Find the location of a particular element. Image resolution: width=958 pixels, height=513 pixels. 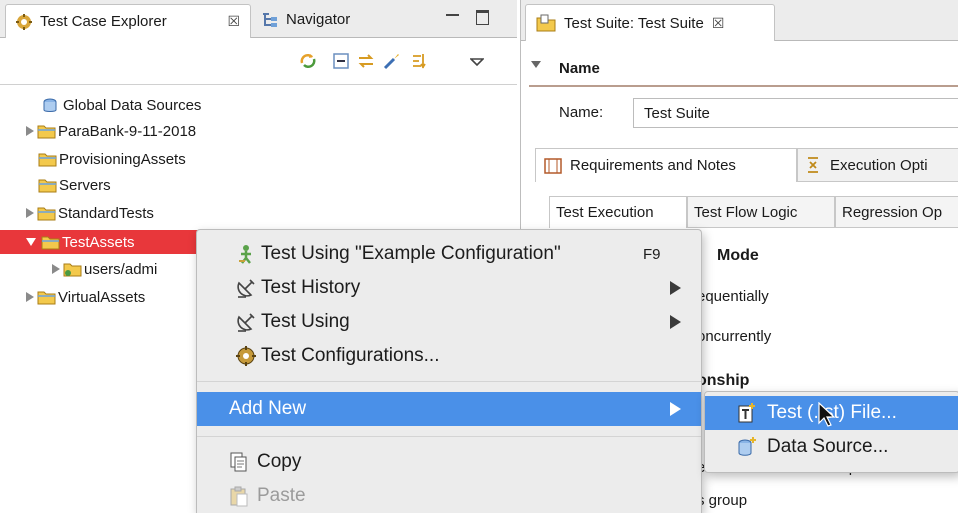

copy-icon is located at coordinates (240, 462).